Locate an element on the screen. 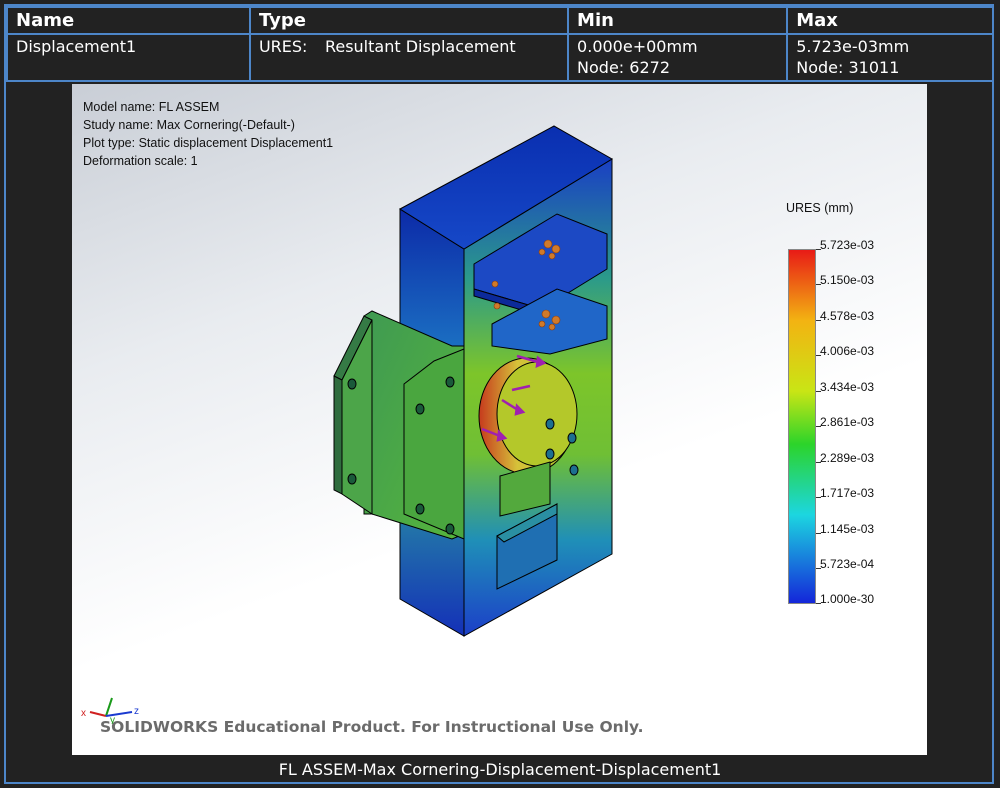  cell-max: 5.723e-03mm Node: 31011 is located at coordinates (890, 57).